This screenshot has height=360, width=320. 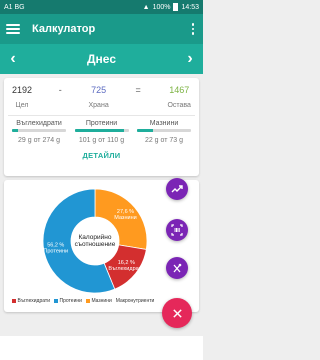 I want to click on previous-day-button: ‹, so click(x=13, y=59).